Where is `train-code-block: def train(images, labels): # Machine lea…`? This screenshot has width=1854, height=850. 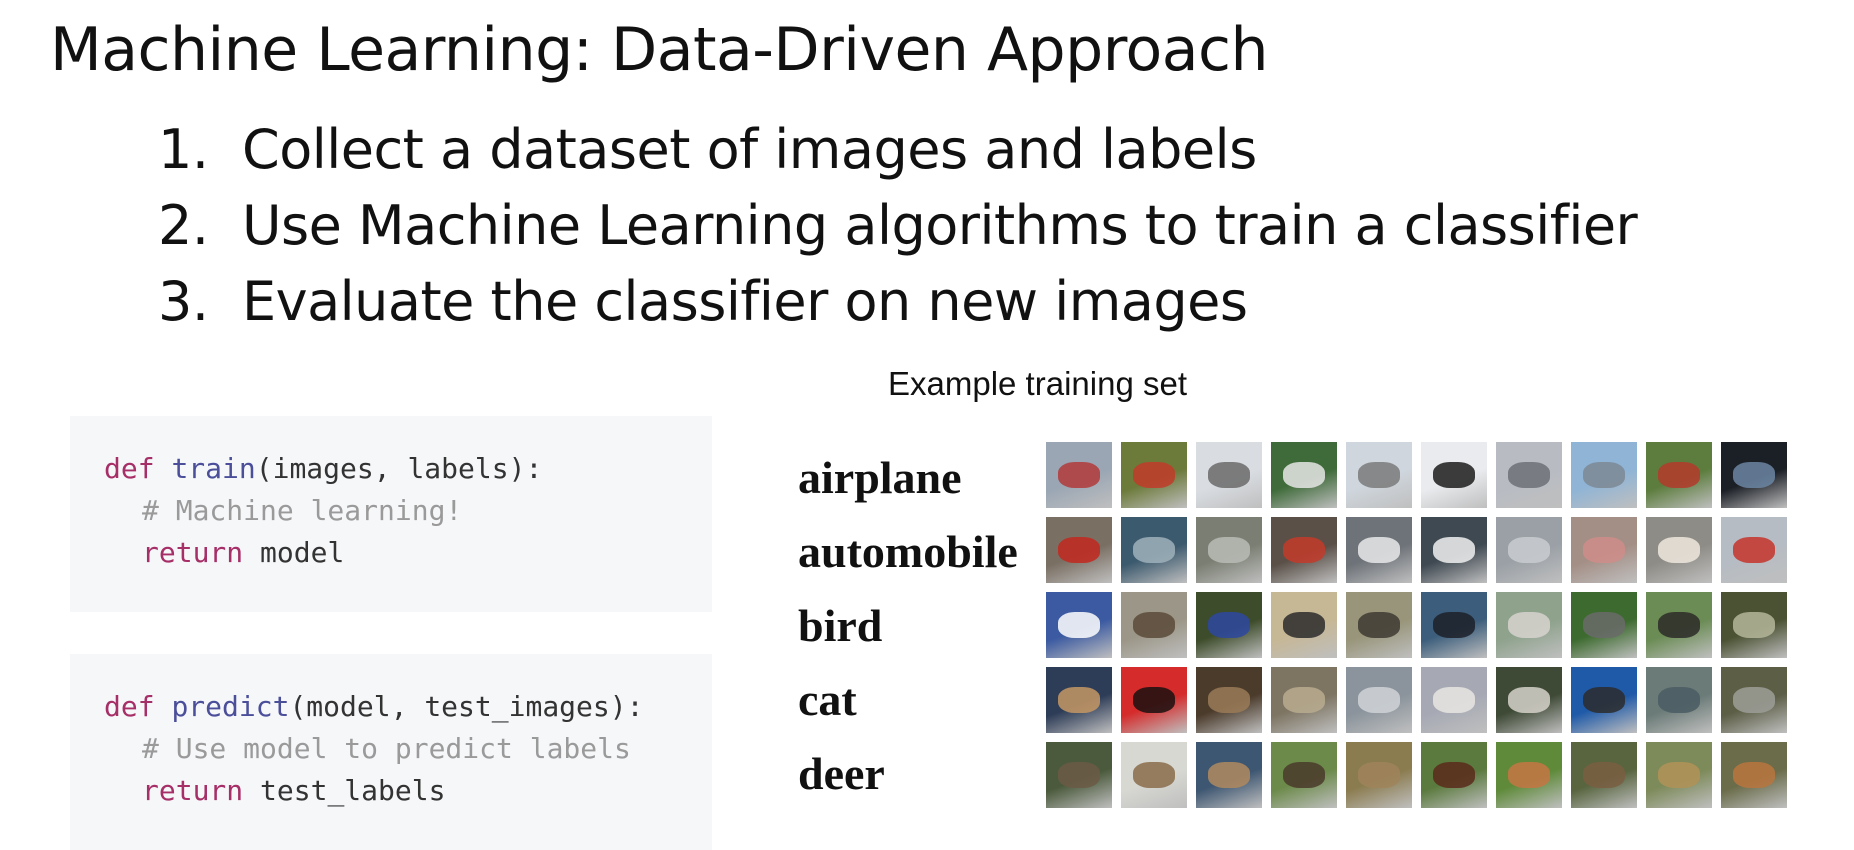 train-code-block: def train(images, labels): # Machine lea… is located at coordinates (391, 514).